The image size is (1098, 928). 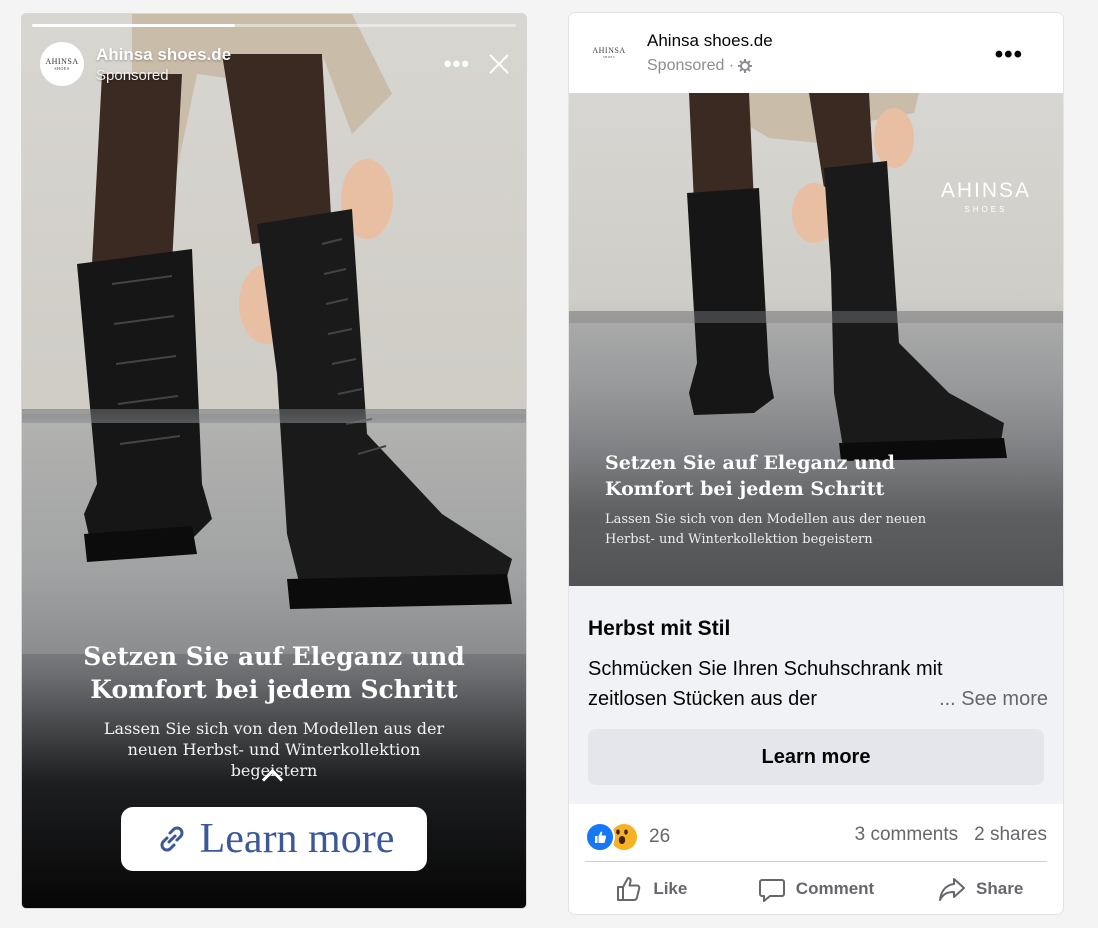 What do you see at coordinates (816, 861) in the screenshot?
I see `stats-divider` at bounding box center [816, 861].